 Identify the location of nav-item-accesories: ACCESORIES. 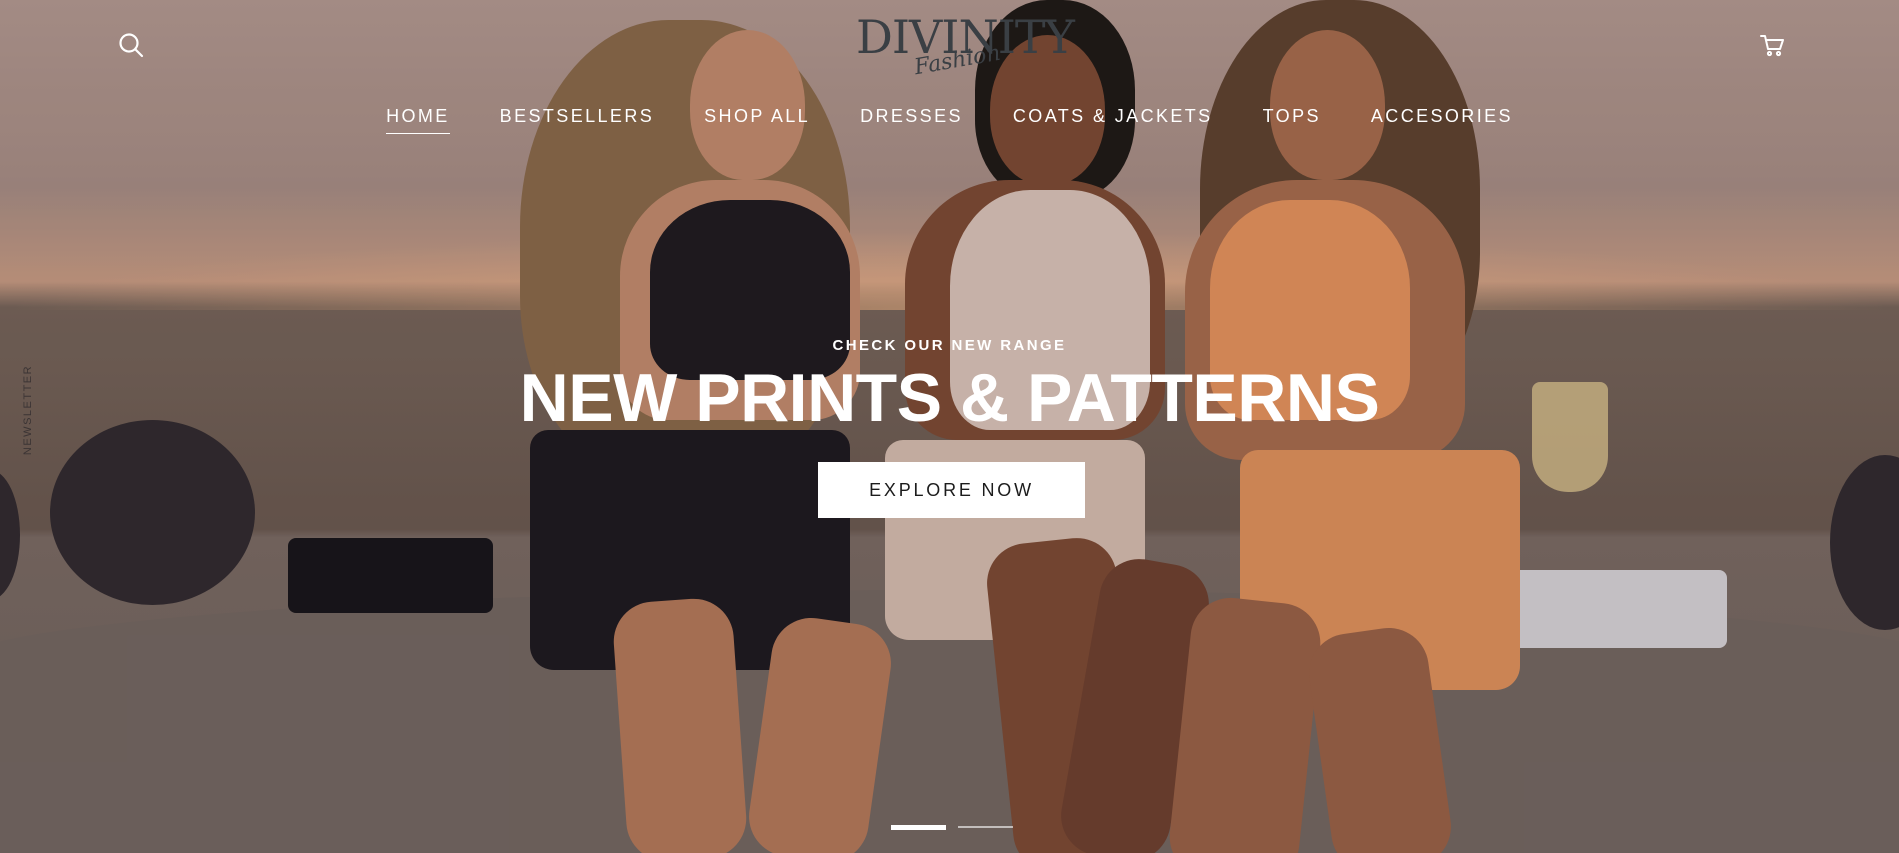
(1442, 116).